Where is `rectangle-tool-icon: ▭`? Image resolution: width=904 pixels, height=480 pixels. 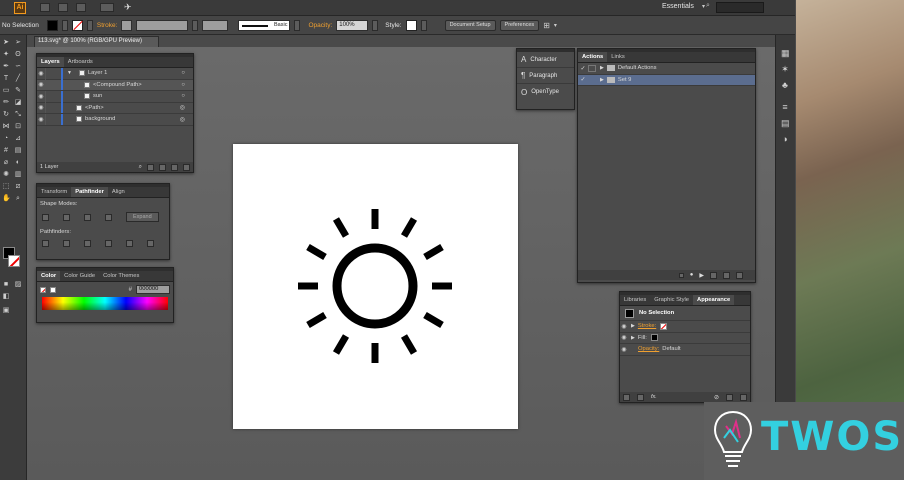 rectangle-tool-icon: ▭ is located at coordinates (6, 91).